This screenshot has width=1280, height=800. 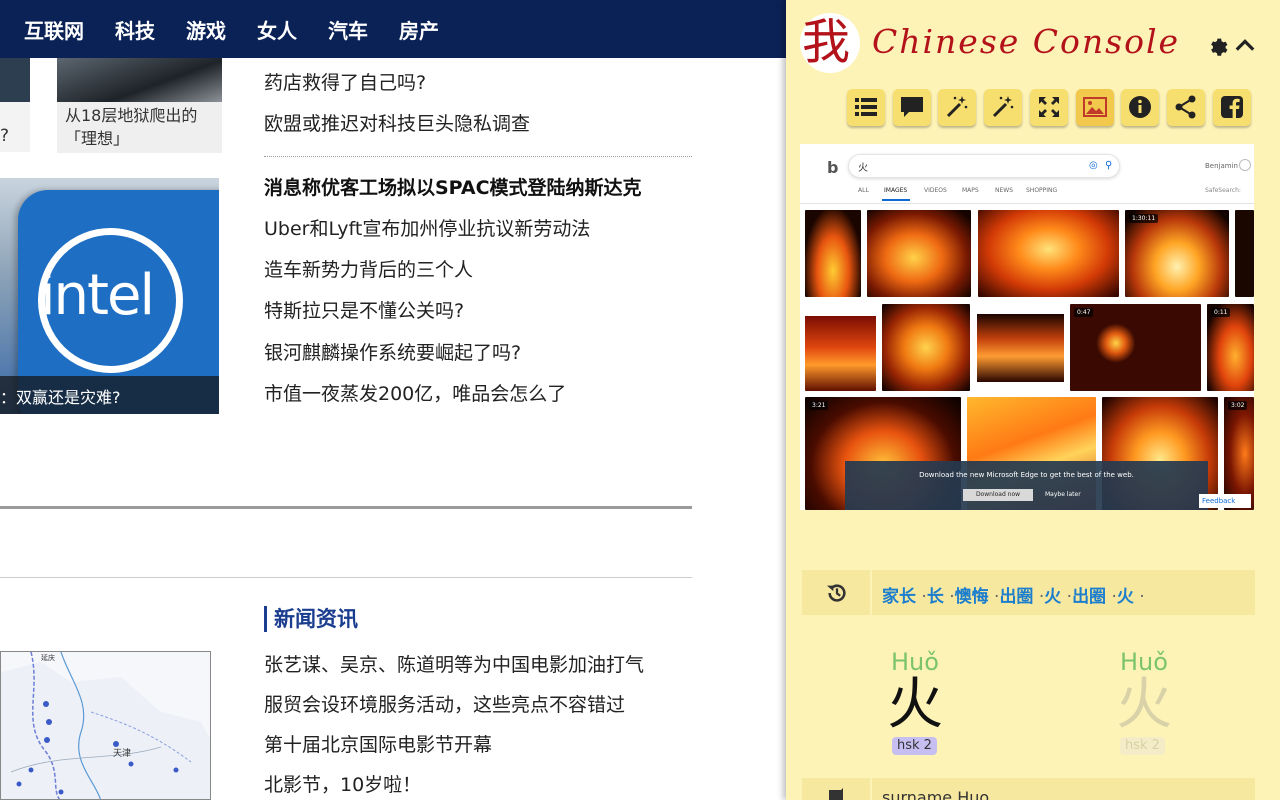 I want to click on headline-link: 银河麒麟操作系统要崛起了吗?, so click(x=392, y=351).